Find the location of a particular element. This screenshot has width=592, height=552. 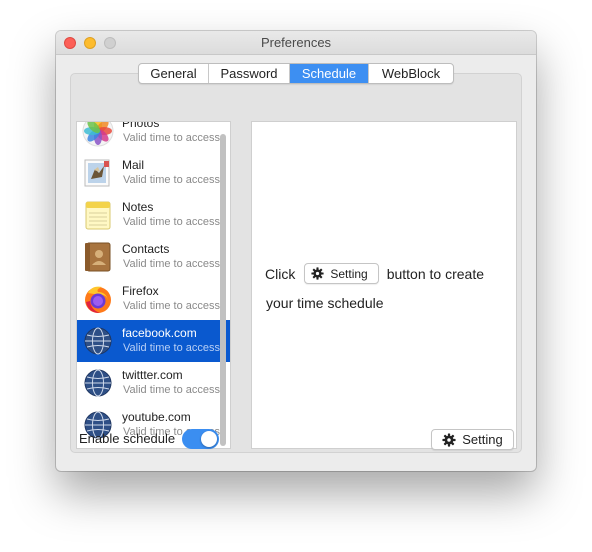

list-item-notes: Notes Valid time to access is located at coordinates (153, 215).